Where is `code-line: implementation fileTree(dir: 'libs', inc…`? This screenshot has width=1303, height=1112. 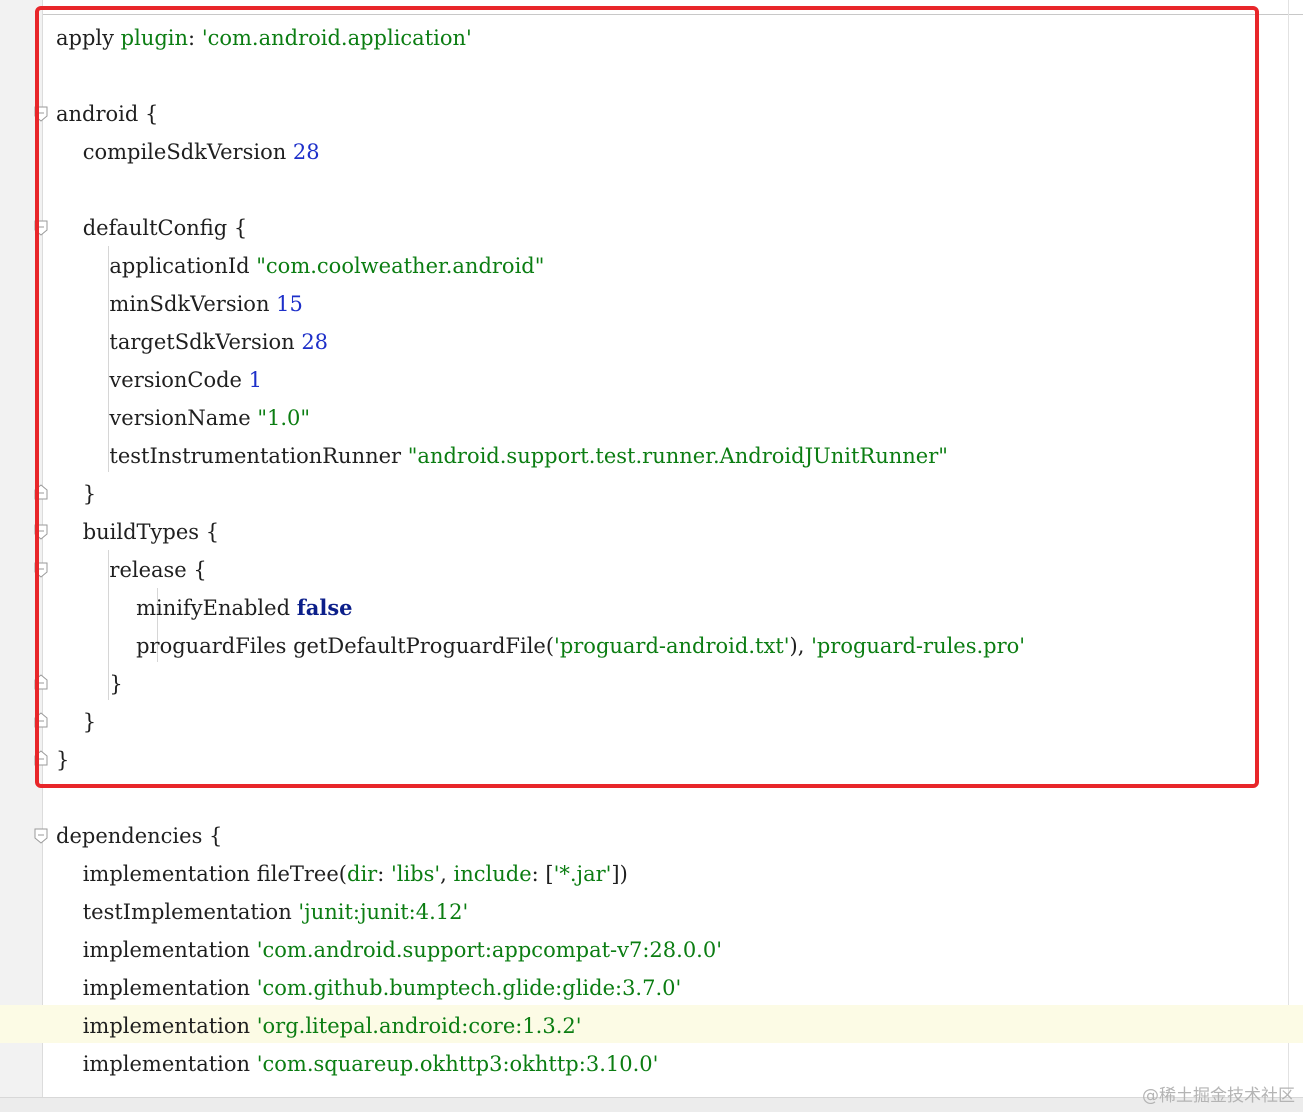 code-line: implementation fileTree(dir: 'libs', inc… is located at coordinates (342, 874).